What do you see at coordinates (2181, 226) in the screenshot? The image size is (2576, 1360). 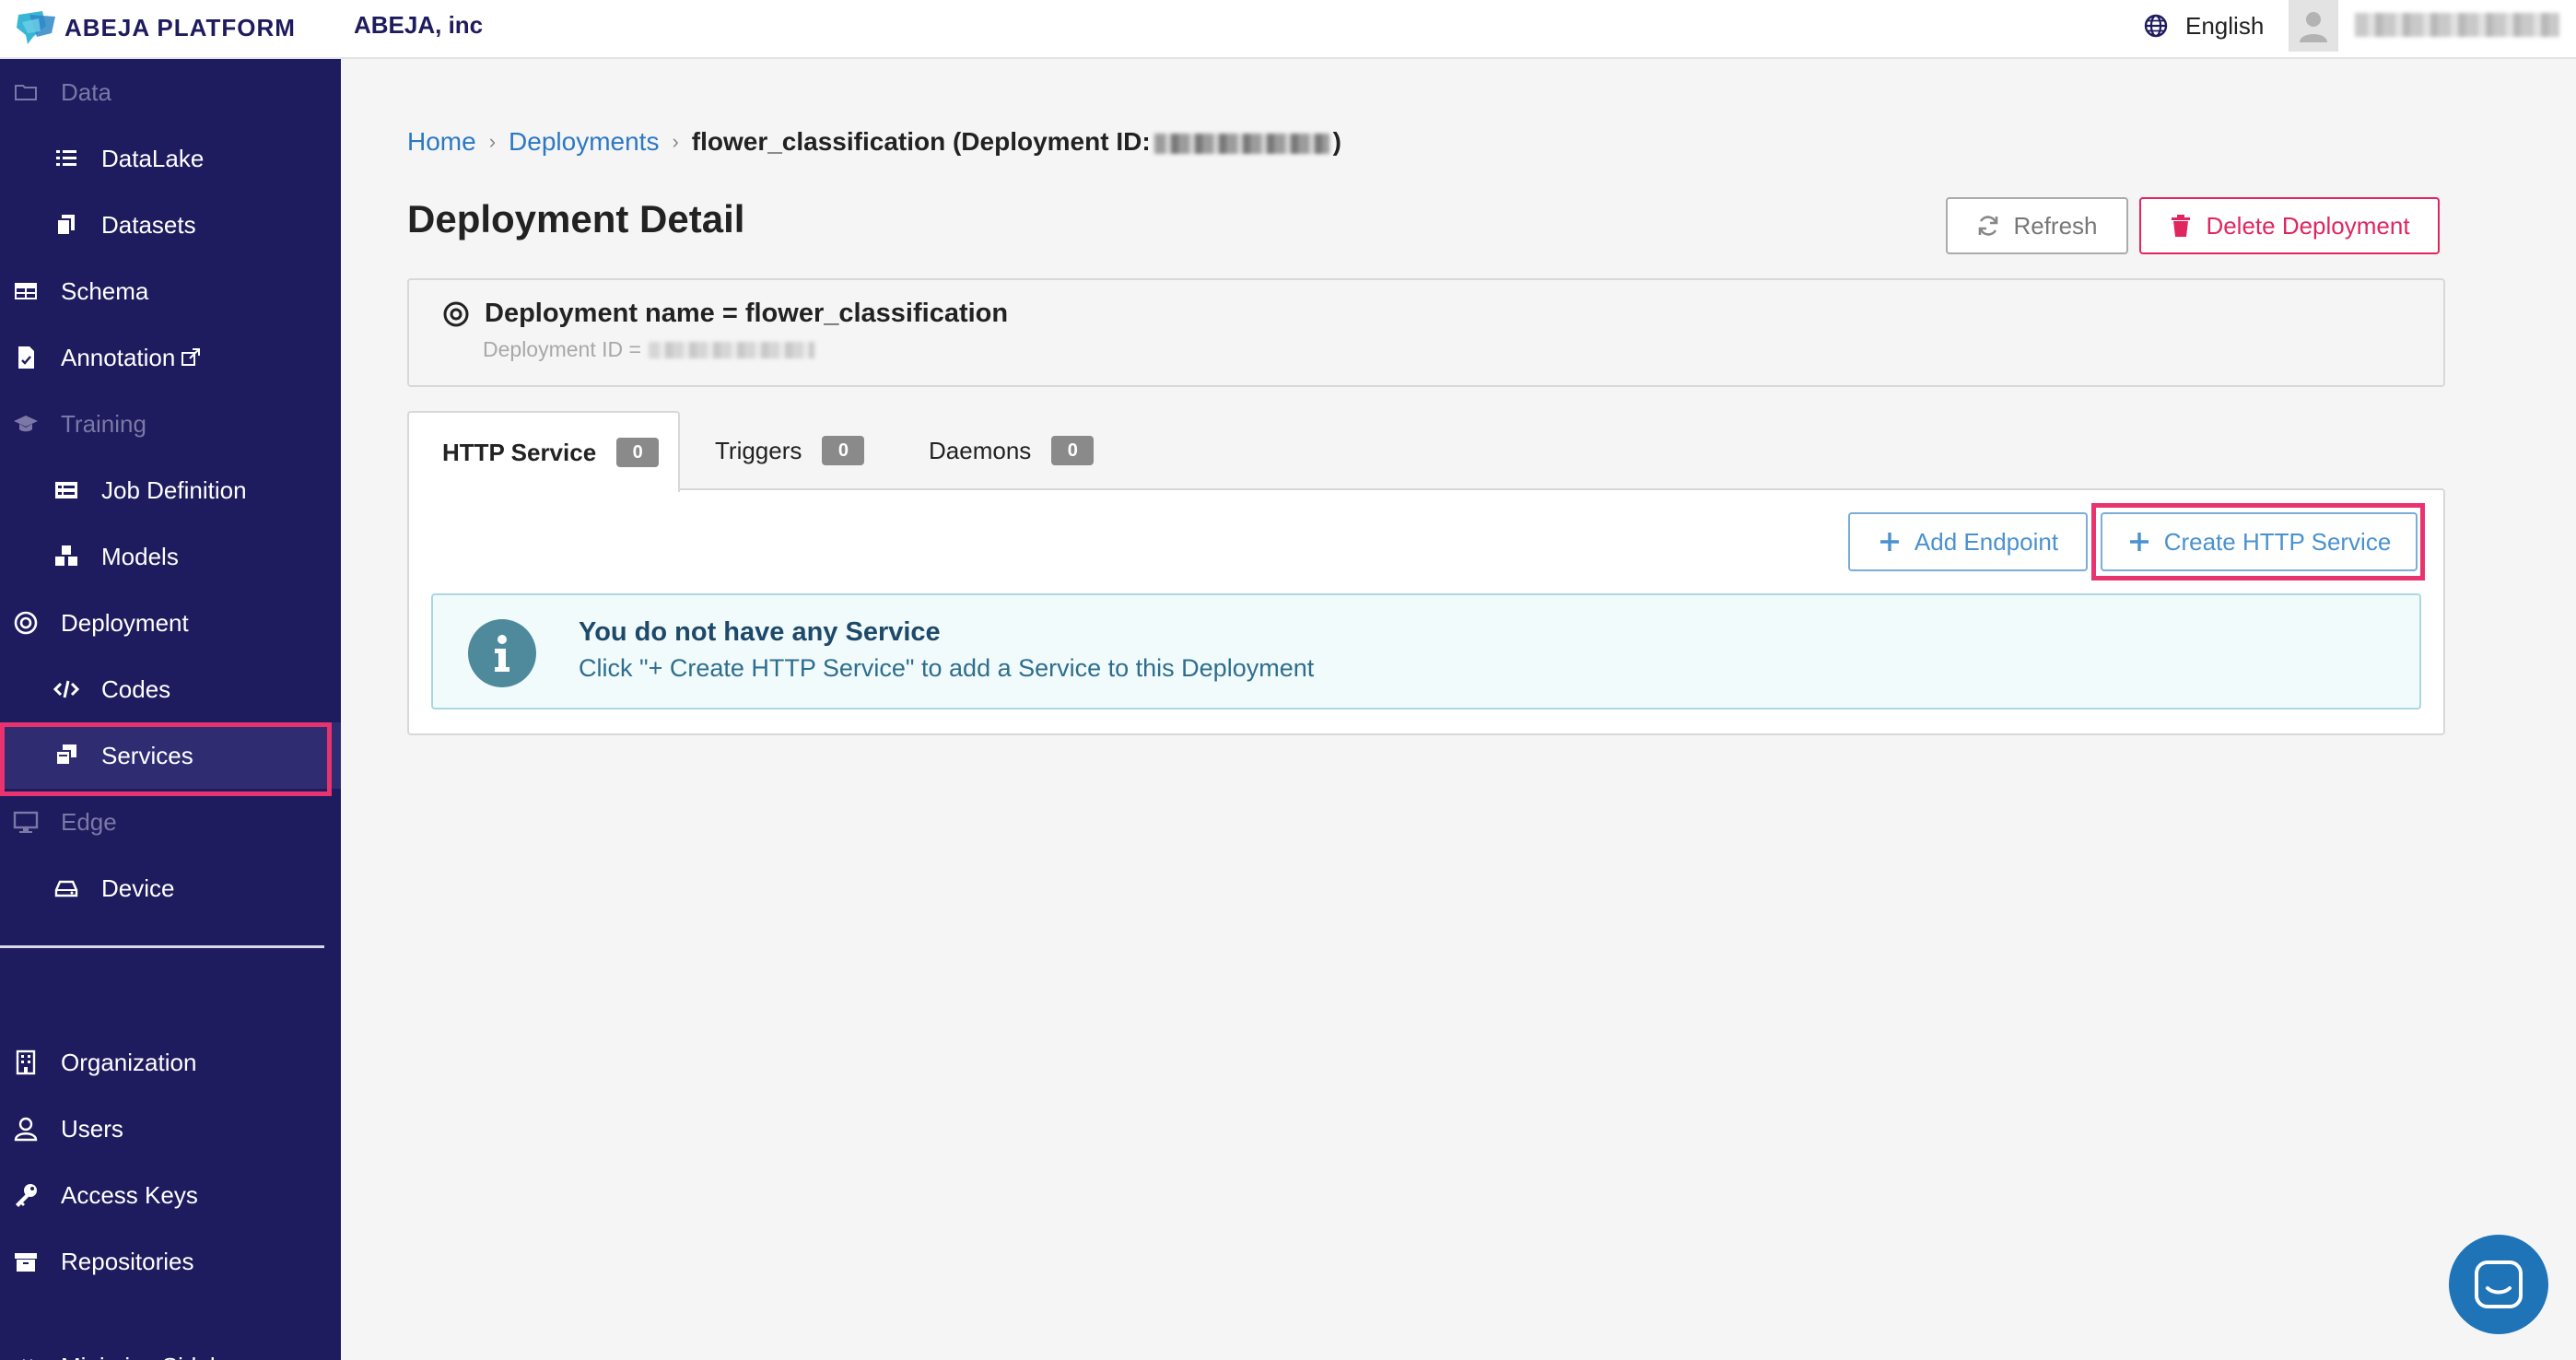 I see `trash-icon` at bounding box center [2181, 226].